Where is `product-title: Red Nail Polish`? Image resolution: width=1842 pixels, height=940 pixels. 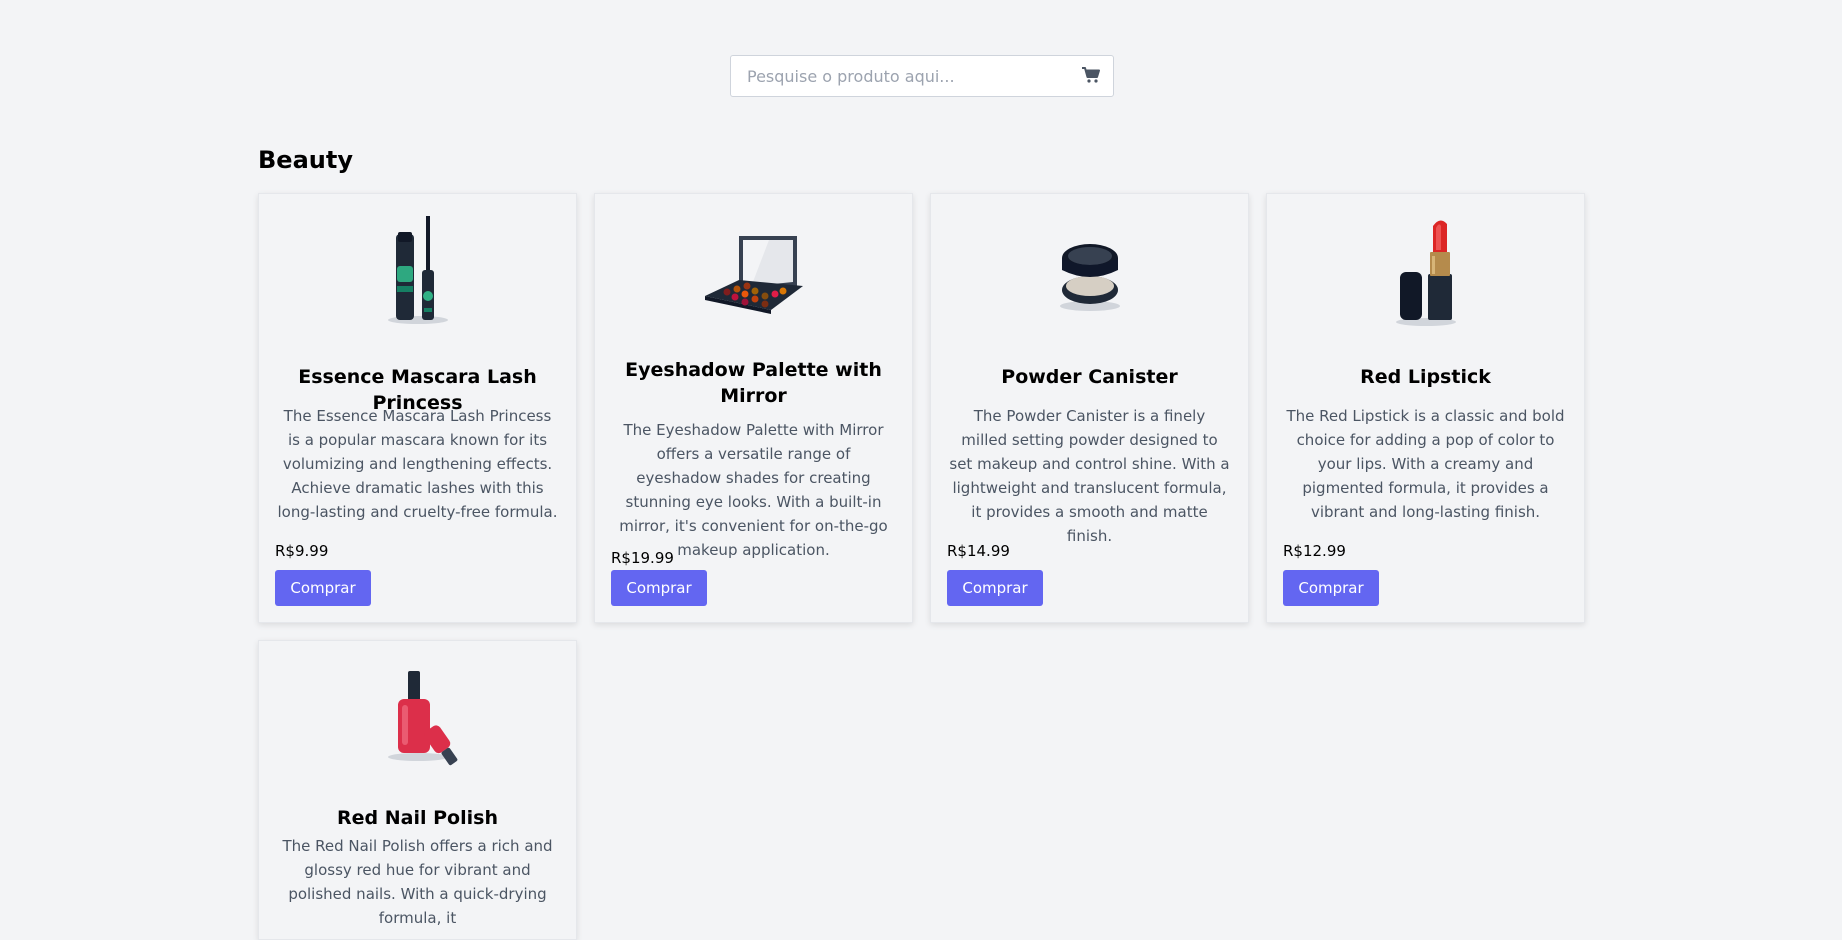 product-title: Red Nail Polish is located at coordinates (417, 818).